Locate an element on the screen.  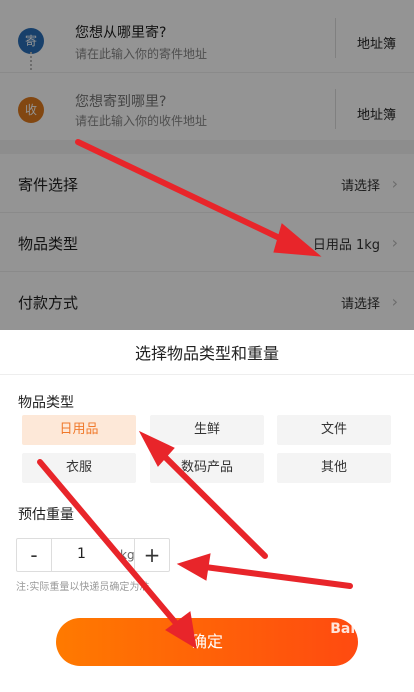
watermark-logo: Baidu 经验 is located at coordinates (369, 629).